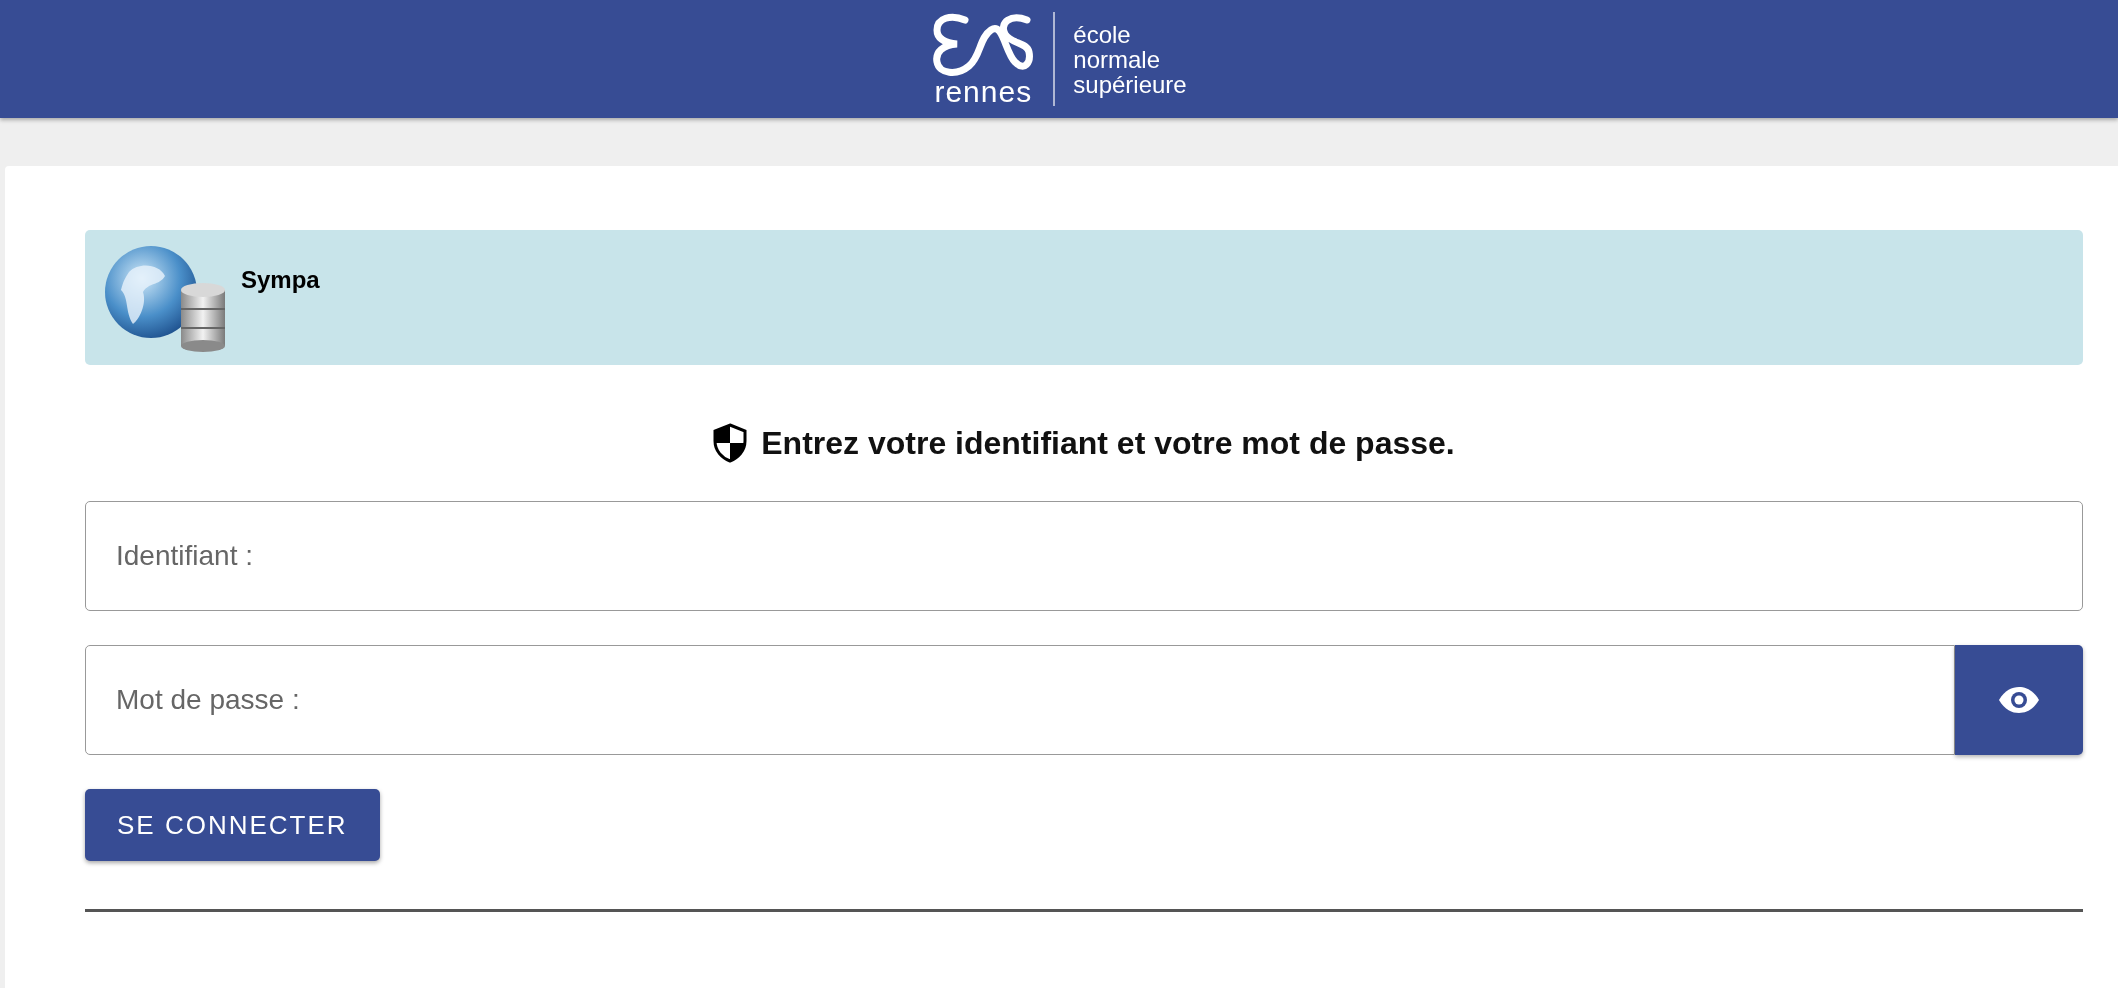  Describe the element at coordinates (1084, 556) in the screenshot. I see `username-field: Identifiant :` at that location.